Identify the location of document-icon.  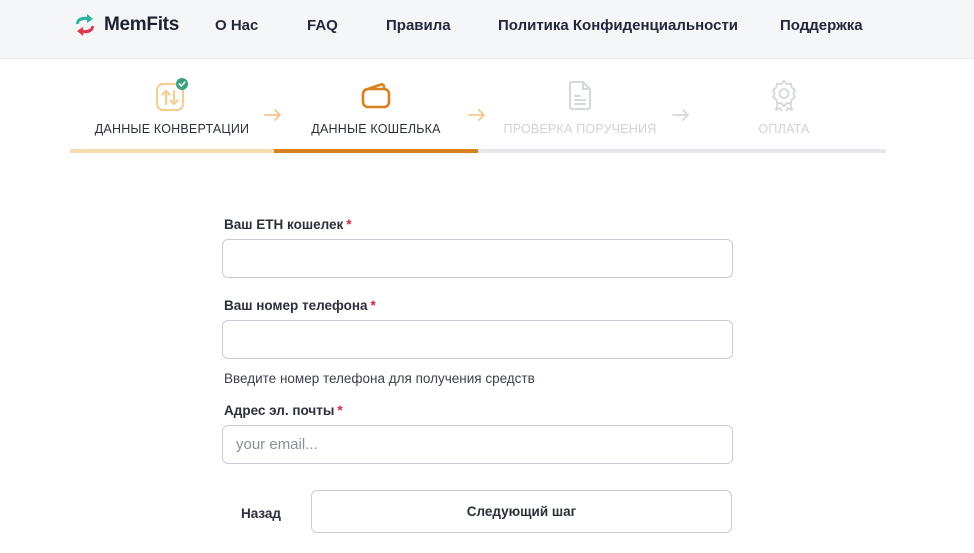
(580, 95).